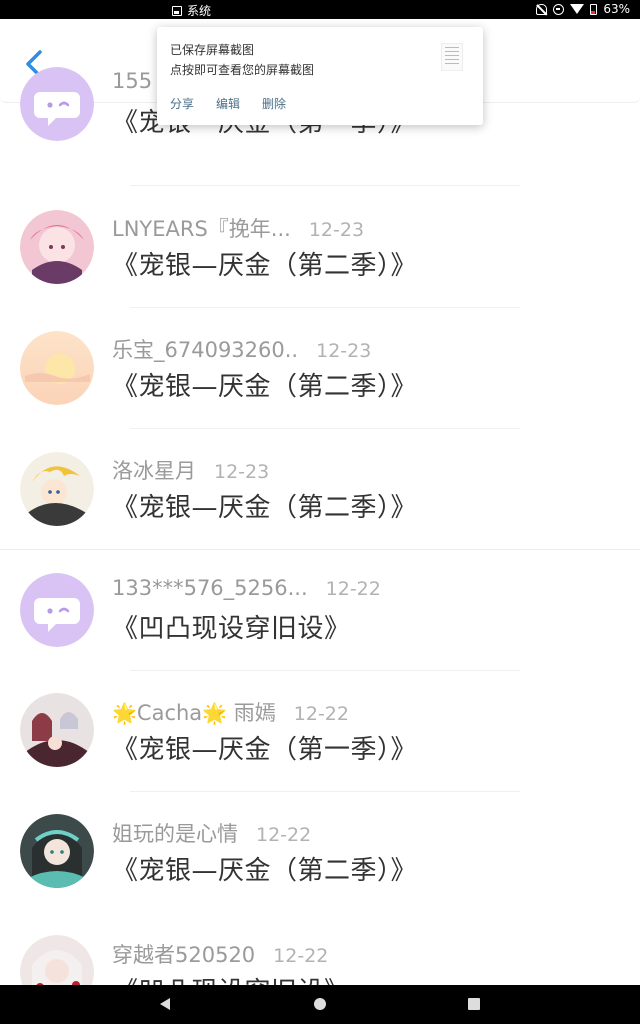 The image size is (640, 1024). I want to click on status-right: 63%, so click(583, 9).